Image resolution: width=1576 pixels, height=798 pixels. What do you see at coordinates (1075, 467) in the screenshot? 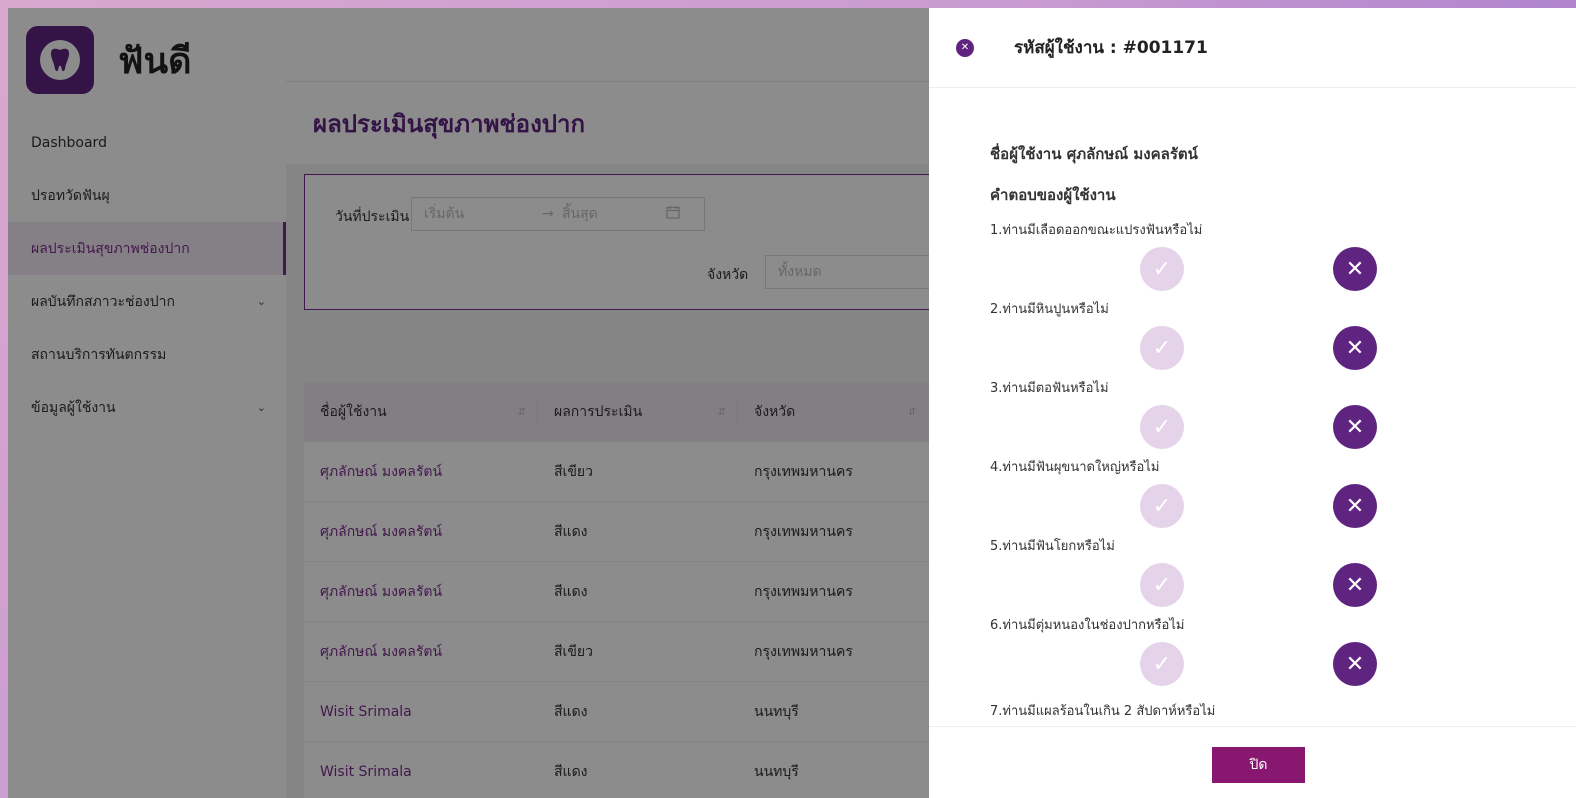
I see `question-4: 4.ท่านมีฟันผุขนาดใหญ่หรือไม่` at bounding box center [1075, 467].